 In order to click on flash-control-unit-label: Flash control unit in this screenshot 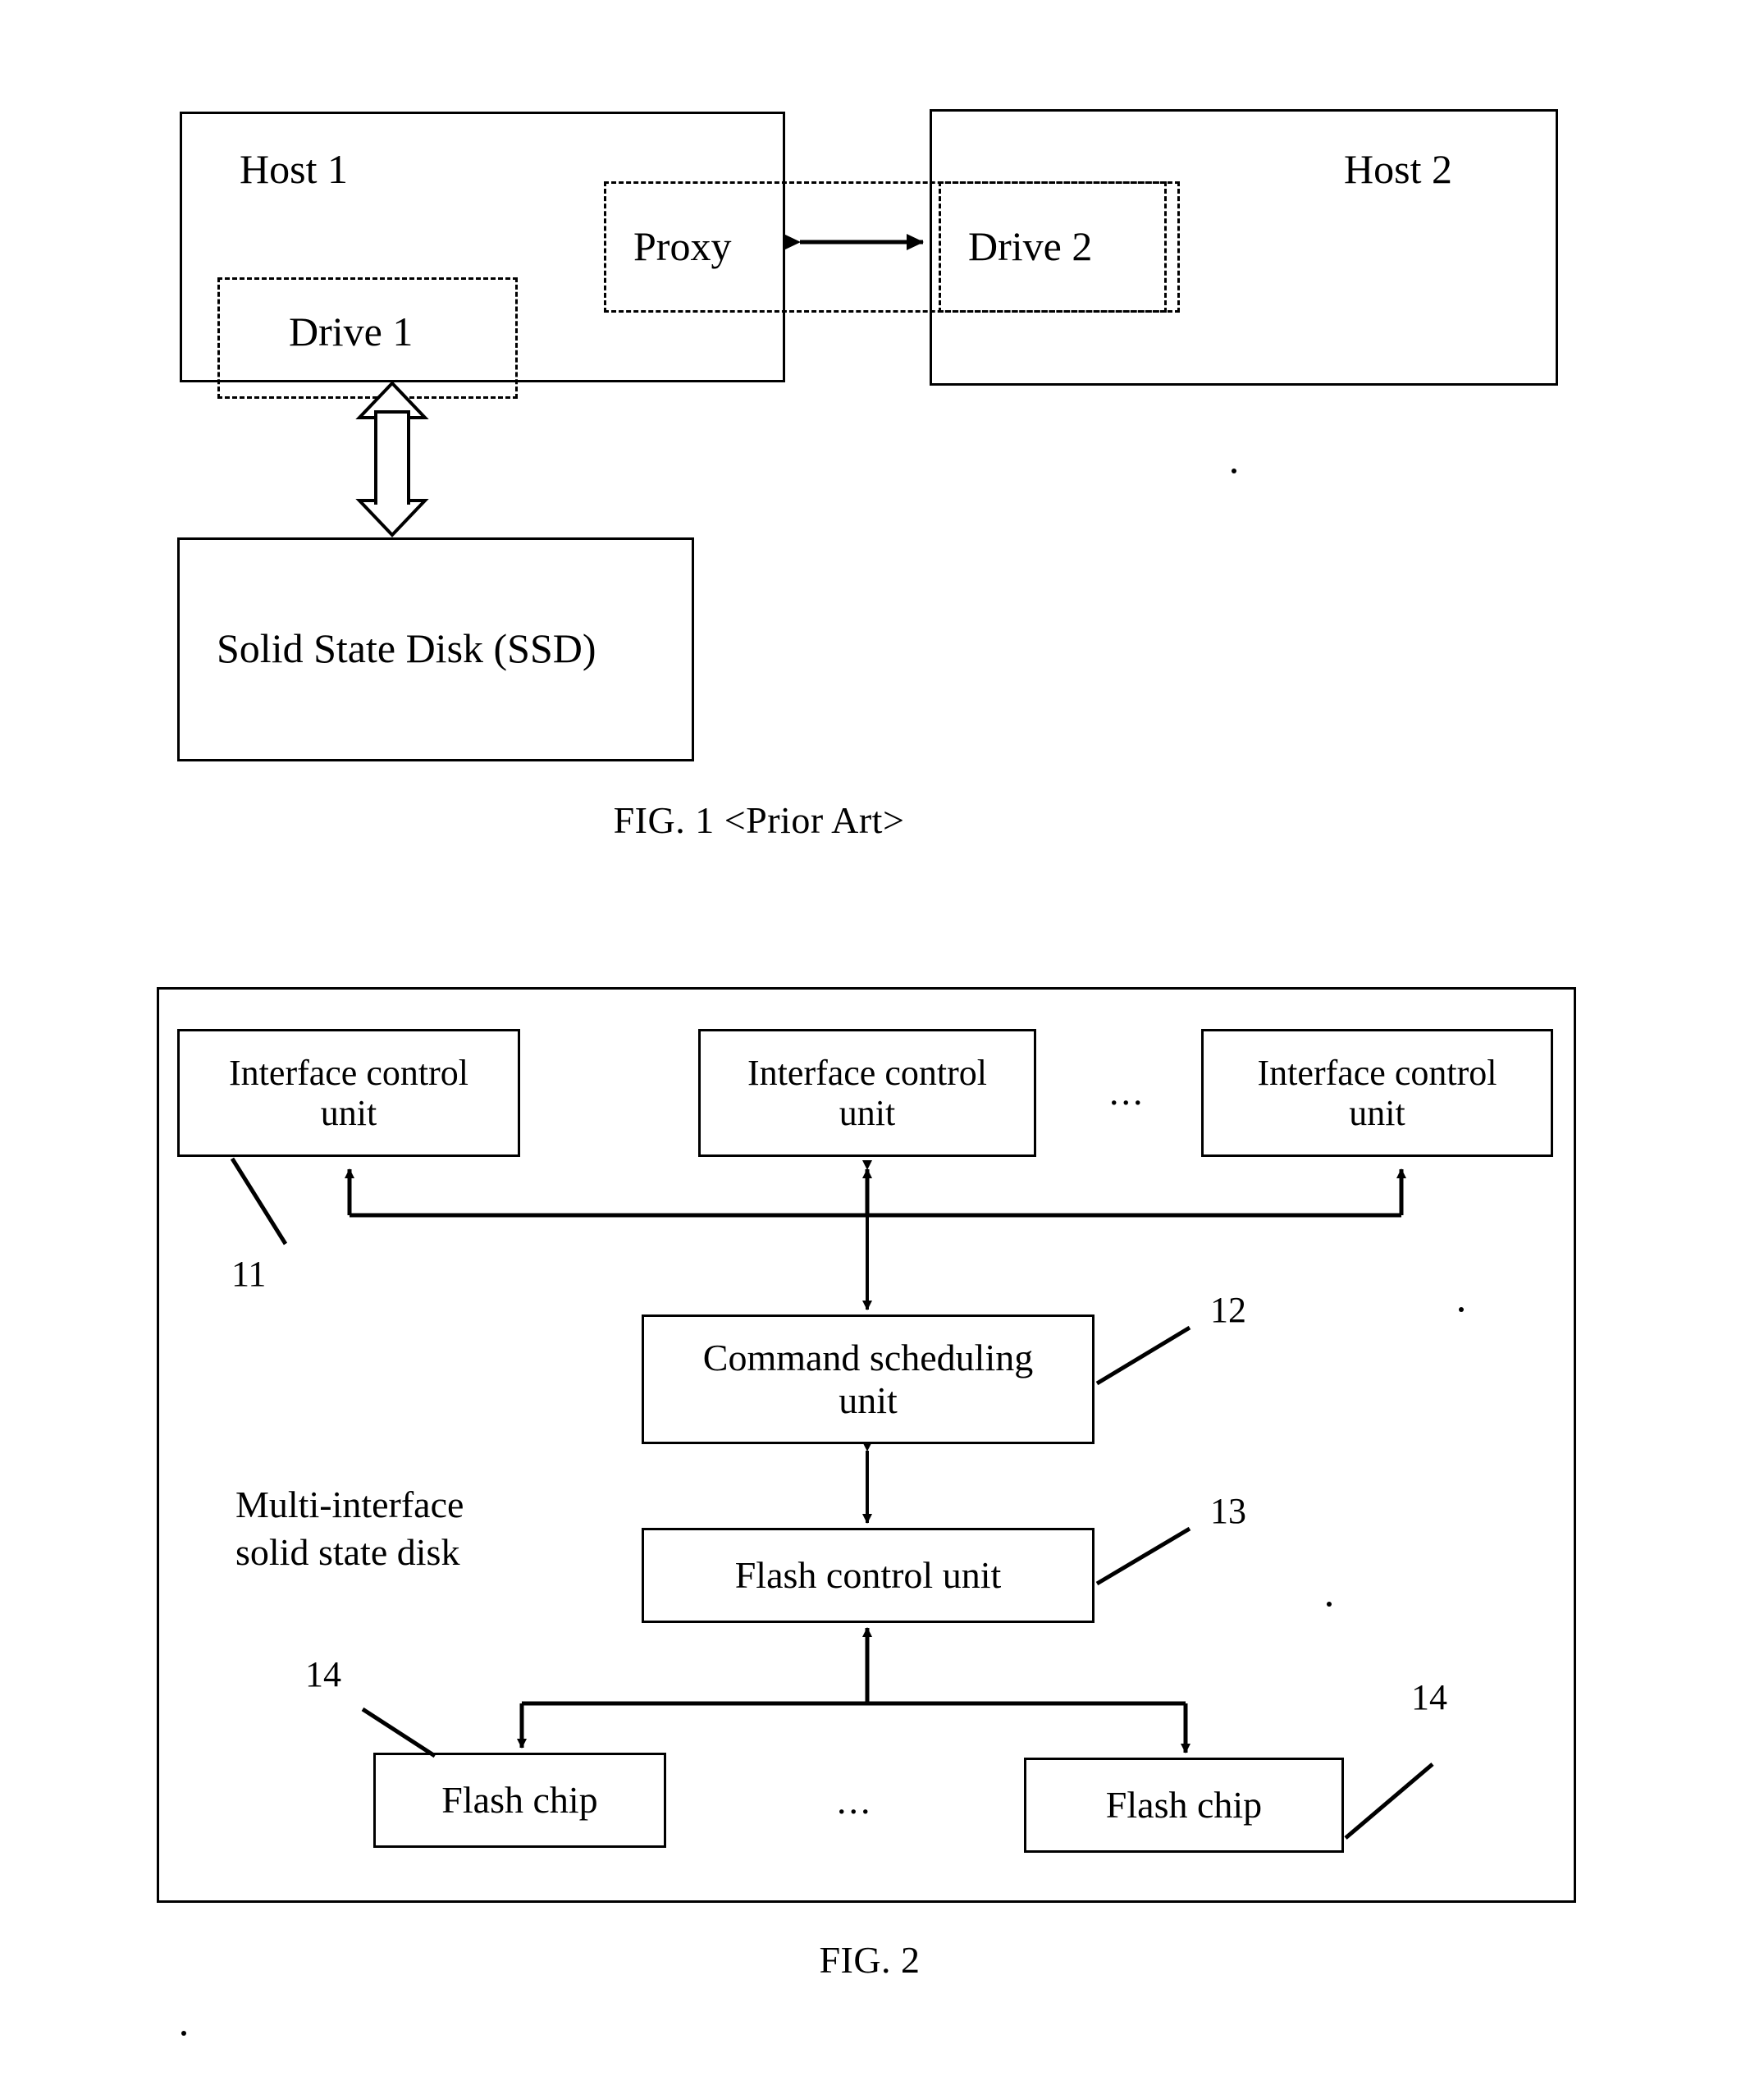, I will do `click(868, 1575)`.